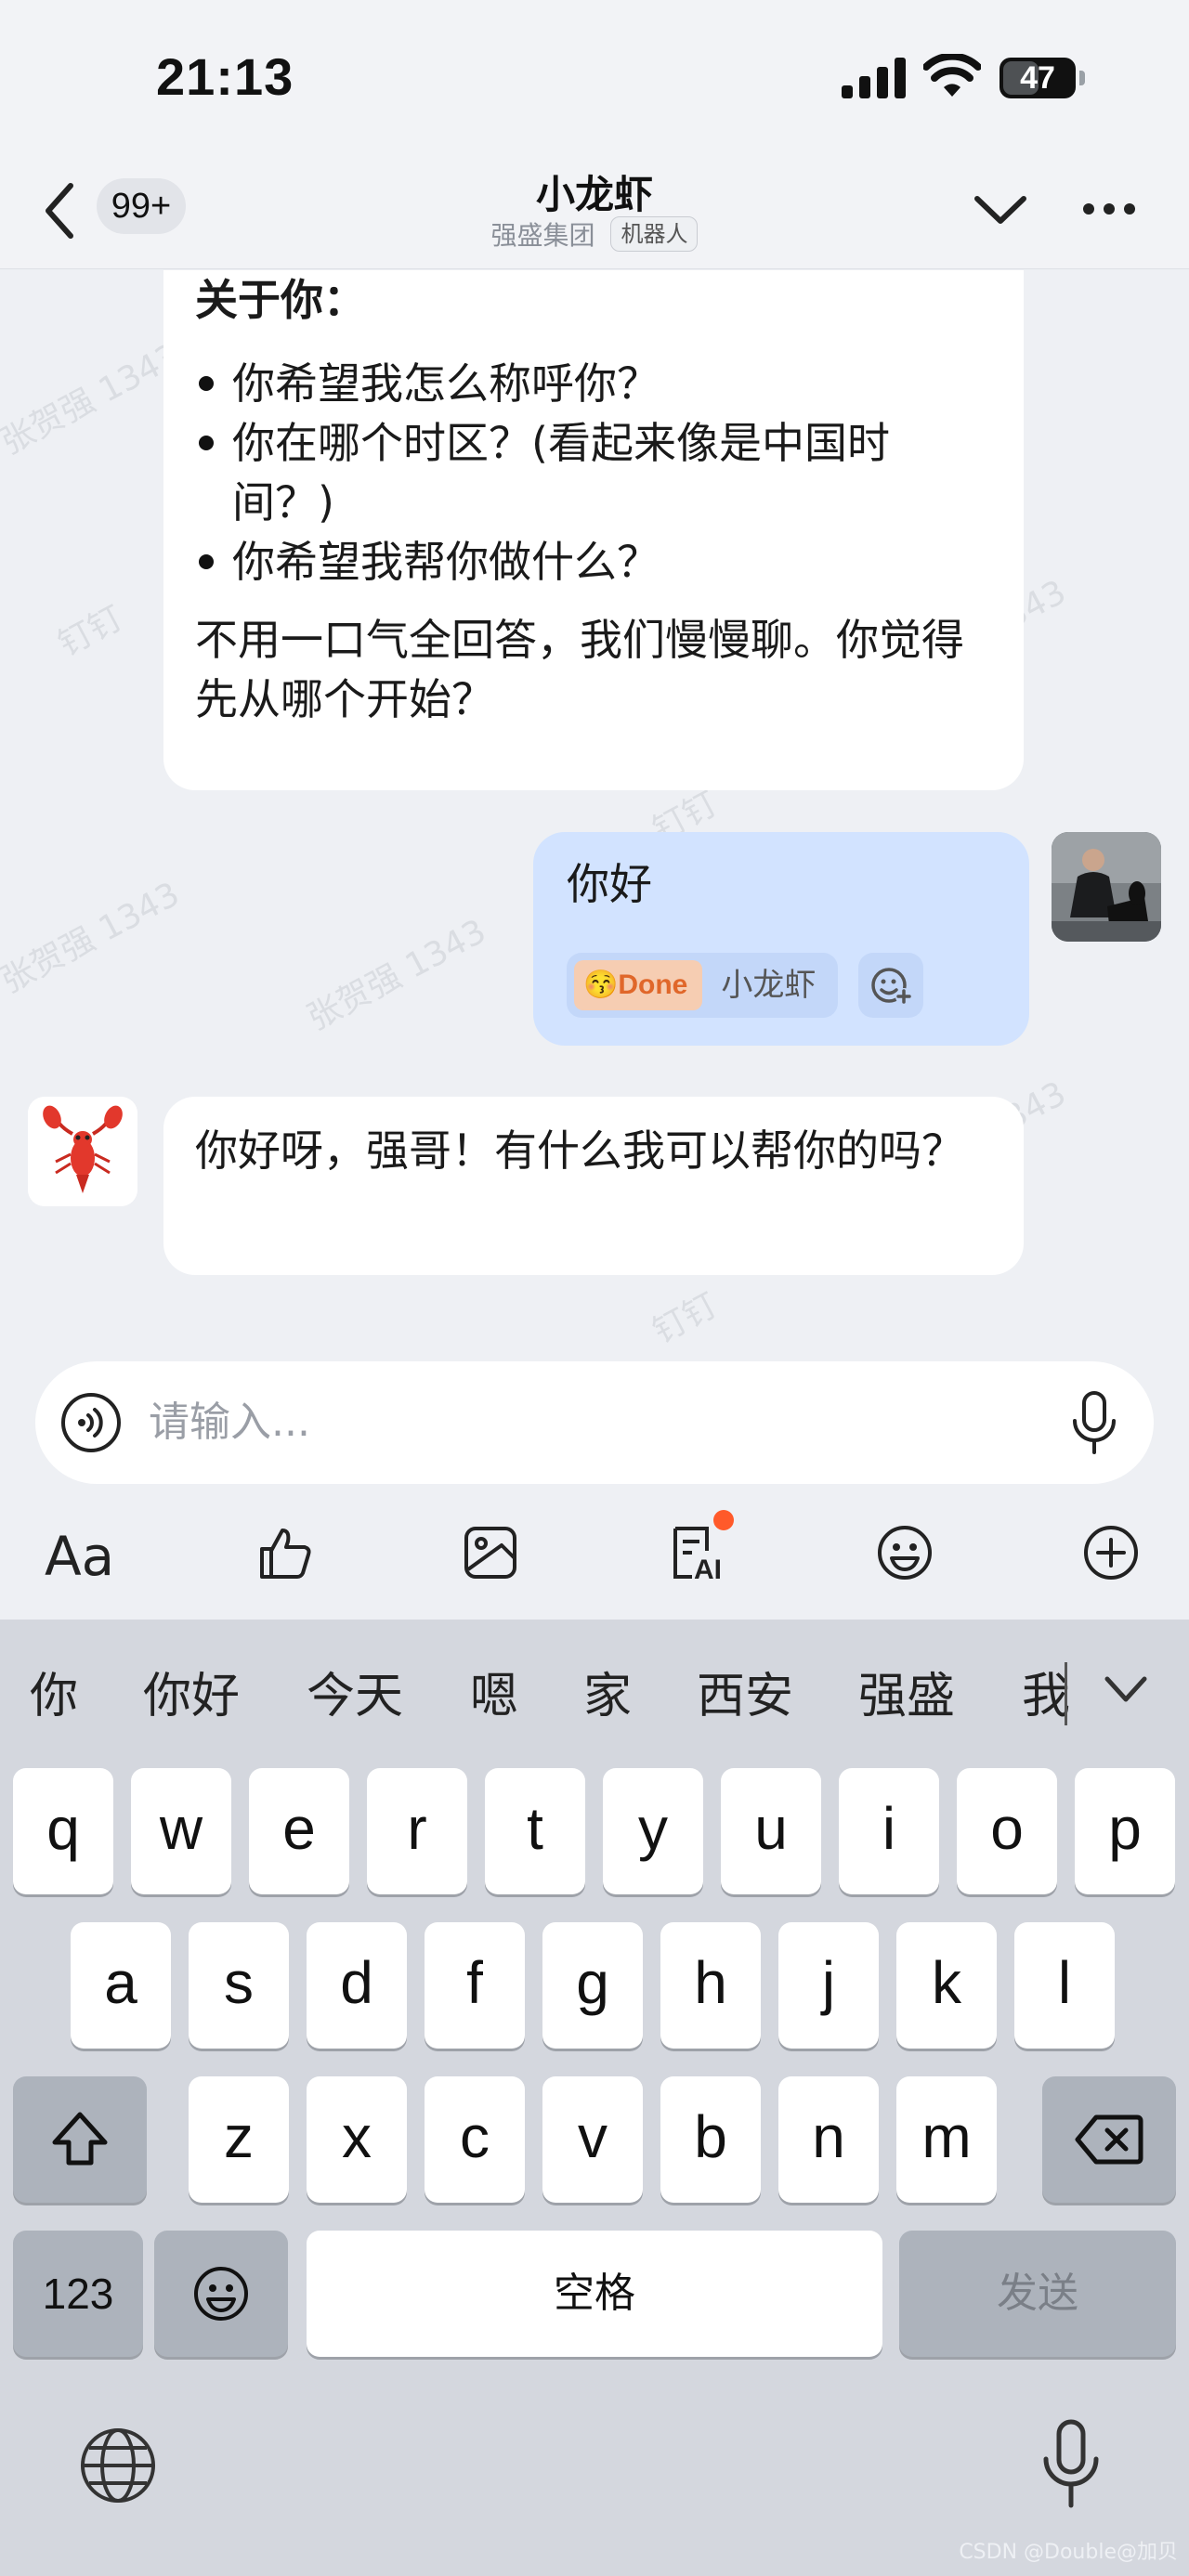 This screenshot has height=2576, width=1189. What do you see at coordinates (355, 1691) in the screenshot?
I see `candidate-word: 今天` at bounding box center [355, 1691].